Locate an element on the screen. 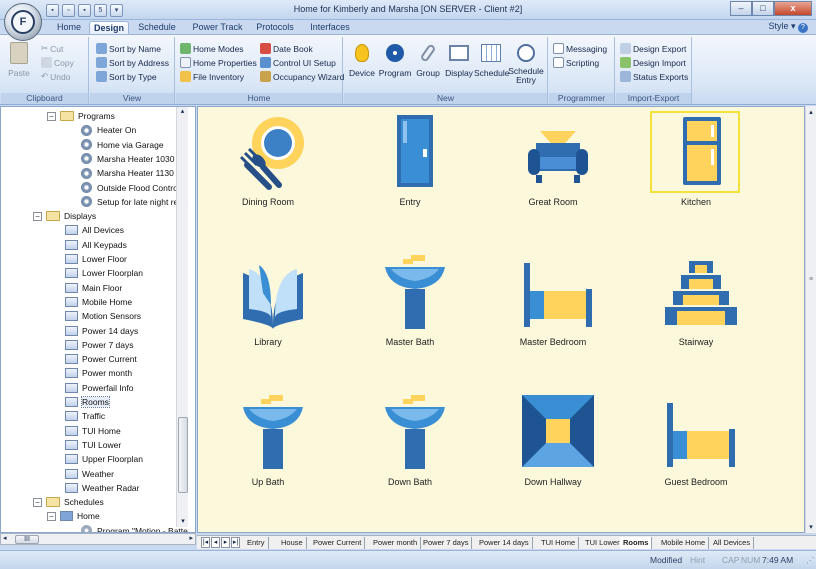  room-tile: Guest Bedroom is located at coordinates (696, 448).